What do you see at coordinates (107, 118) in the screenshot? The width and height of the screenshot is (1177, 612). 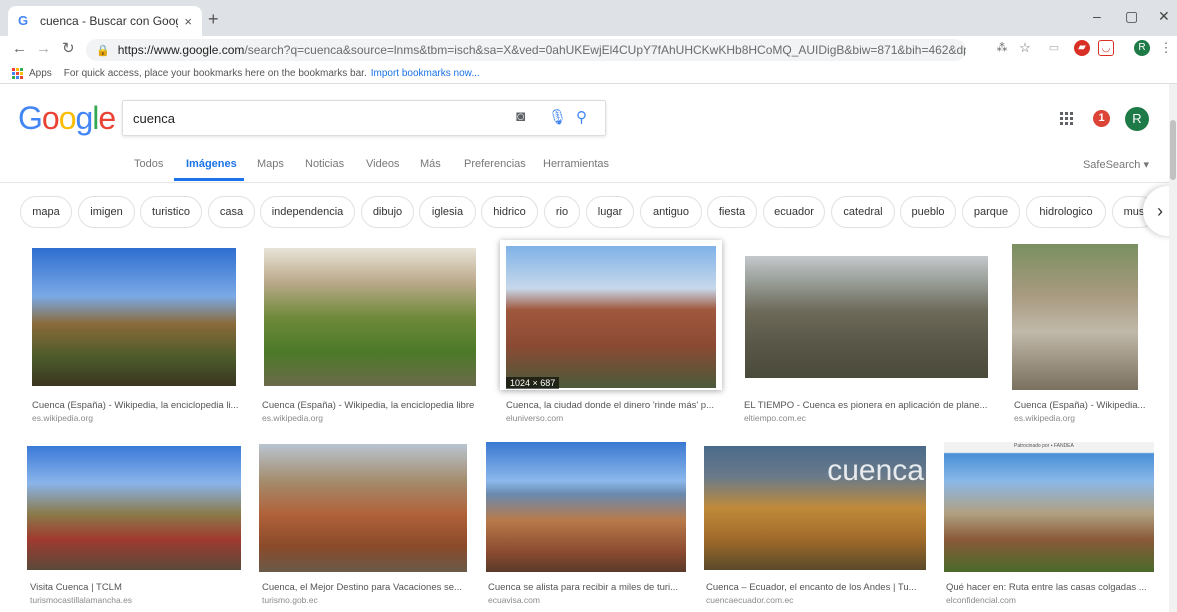 I see `logo-letter: e` at bounding box center [107, 118].